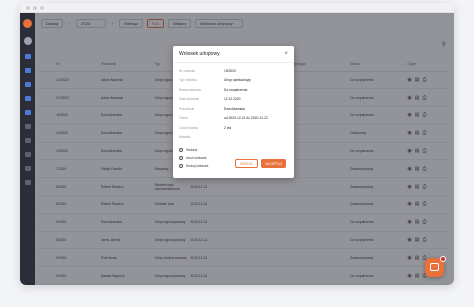 The width and height of the screenshot is (474, 307). I want to click on timesheet-icon, so click(27, 98).